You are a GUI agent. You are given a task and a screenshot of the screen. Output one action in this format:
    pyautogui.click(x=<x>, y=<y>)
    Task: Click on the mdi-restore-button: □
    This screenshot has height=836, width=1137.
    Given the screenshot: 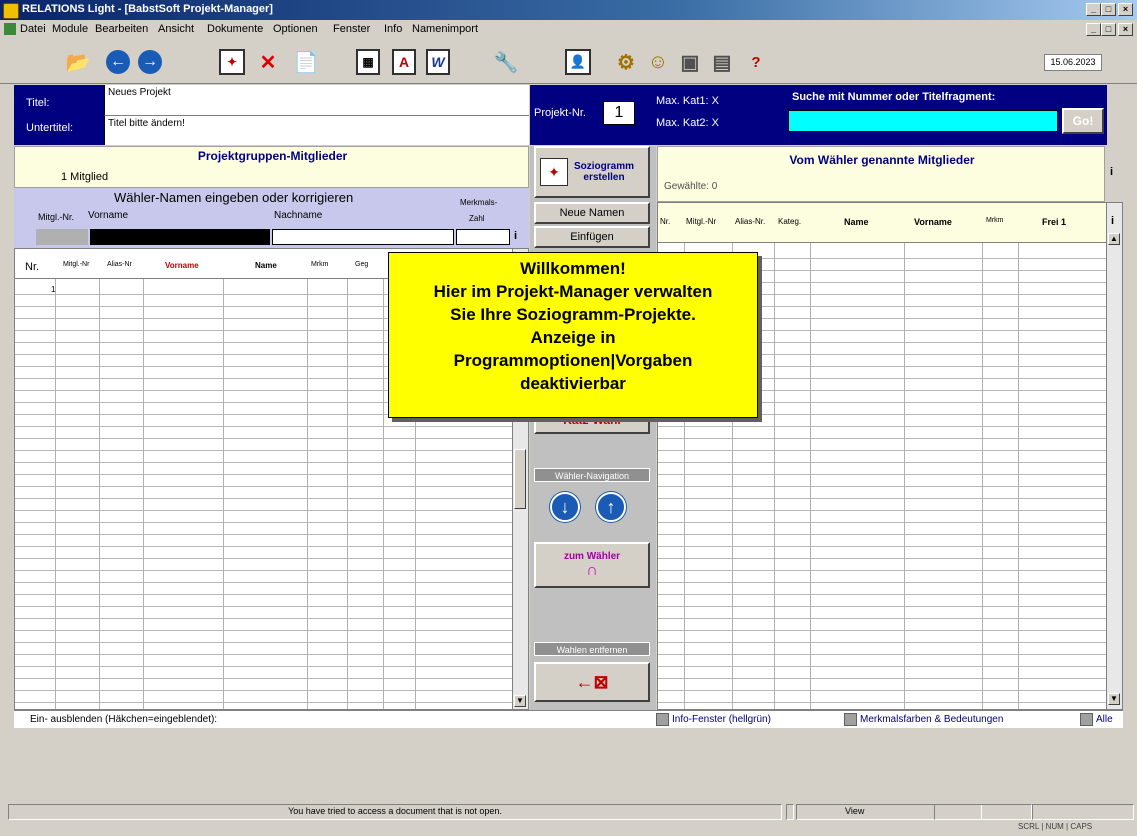 What is the action you would take?
    pyautogui.click(x=1108, y=29)
    